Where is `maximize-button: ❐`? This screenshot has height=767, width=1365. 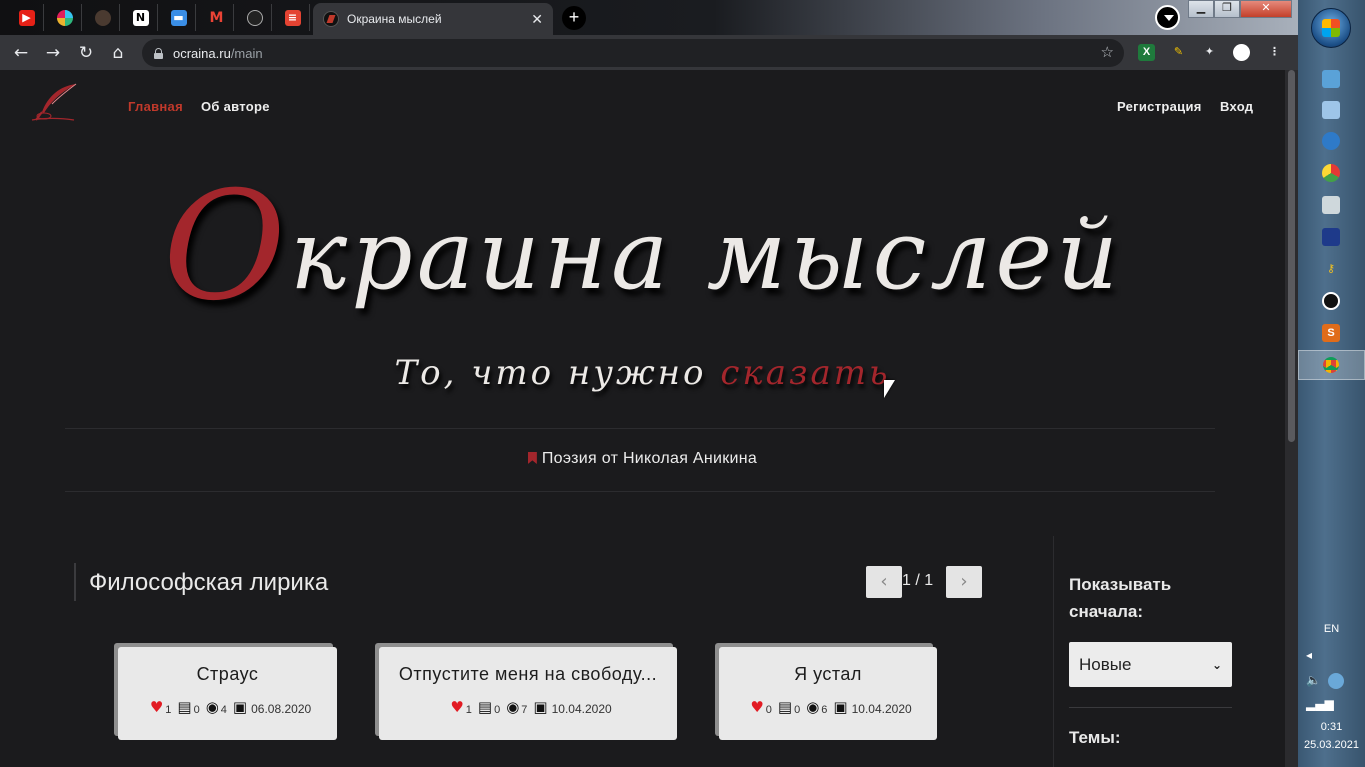 maximize-button: ❐ is located at coordinates (1227, 9).